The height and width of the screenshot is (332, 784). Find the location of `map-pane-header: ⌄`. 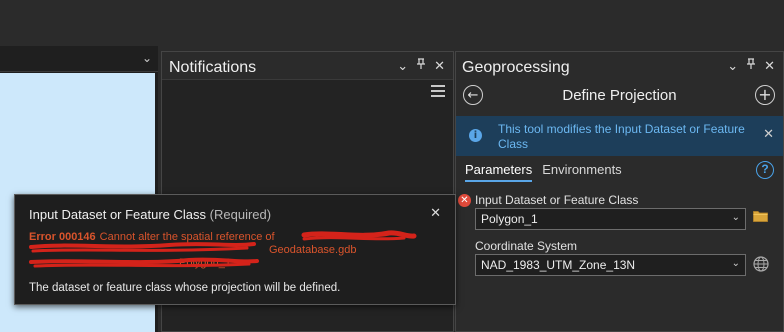

map-pane-header: ⌄ is located at coordinates (79, 59).